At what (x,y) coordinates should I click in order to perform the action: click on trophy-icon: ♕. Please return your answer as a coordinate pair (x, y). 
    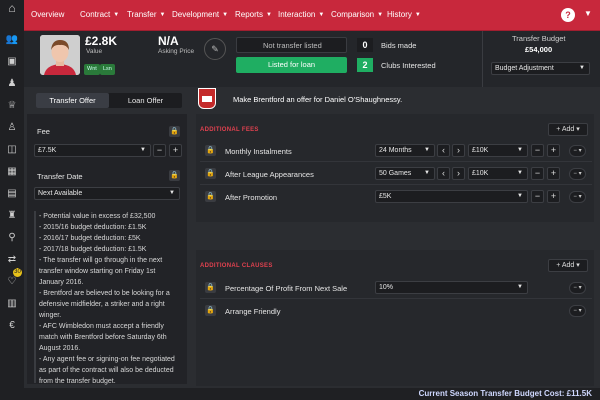
    Looking at the image, I should click on (12, 106).